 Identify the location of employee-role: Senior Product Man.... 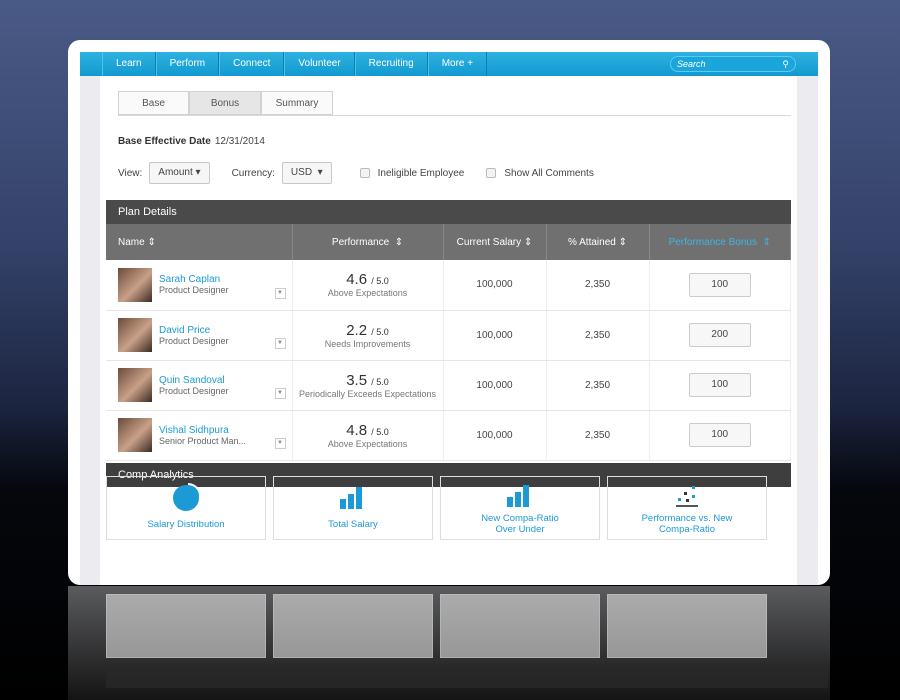
(203, 440).